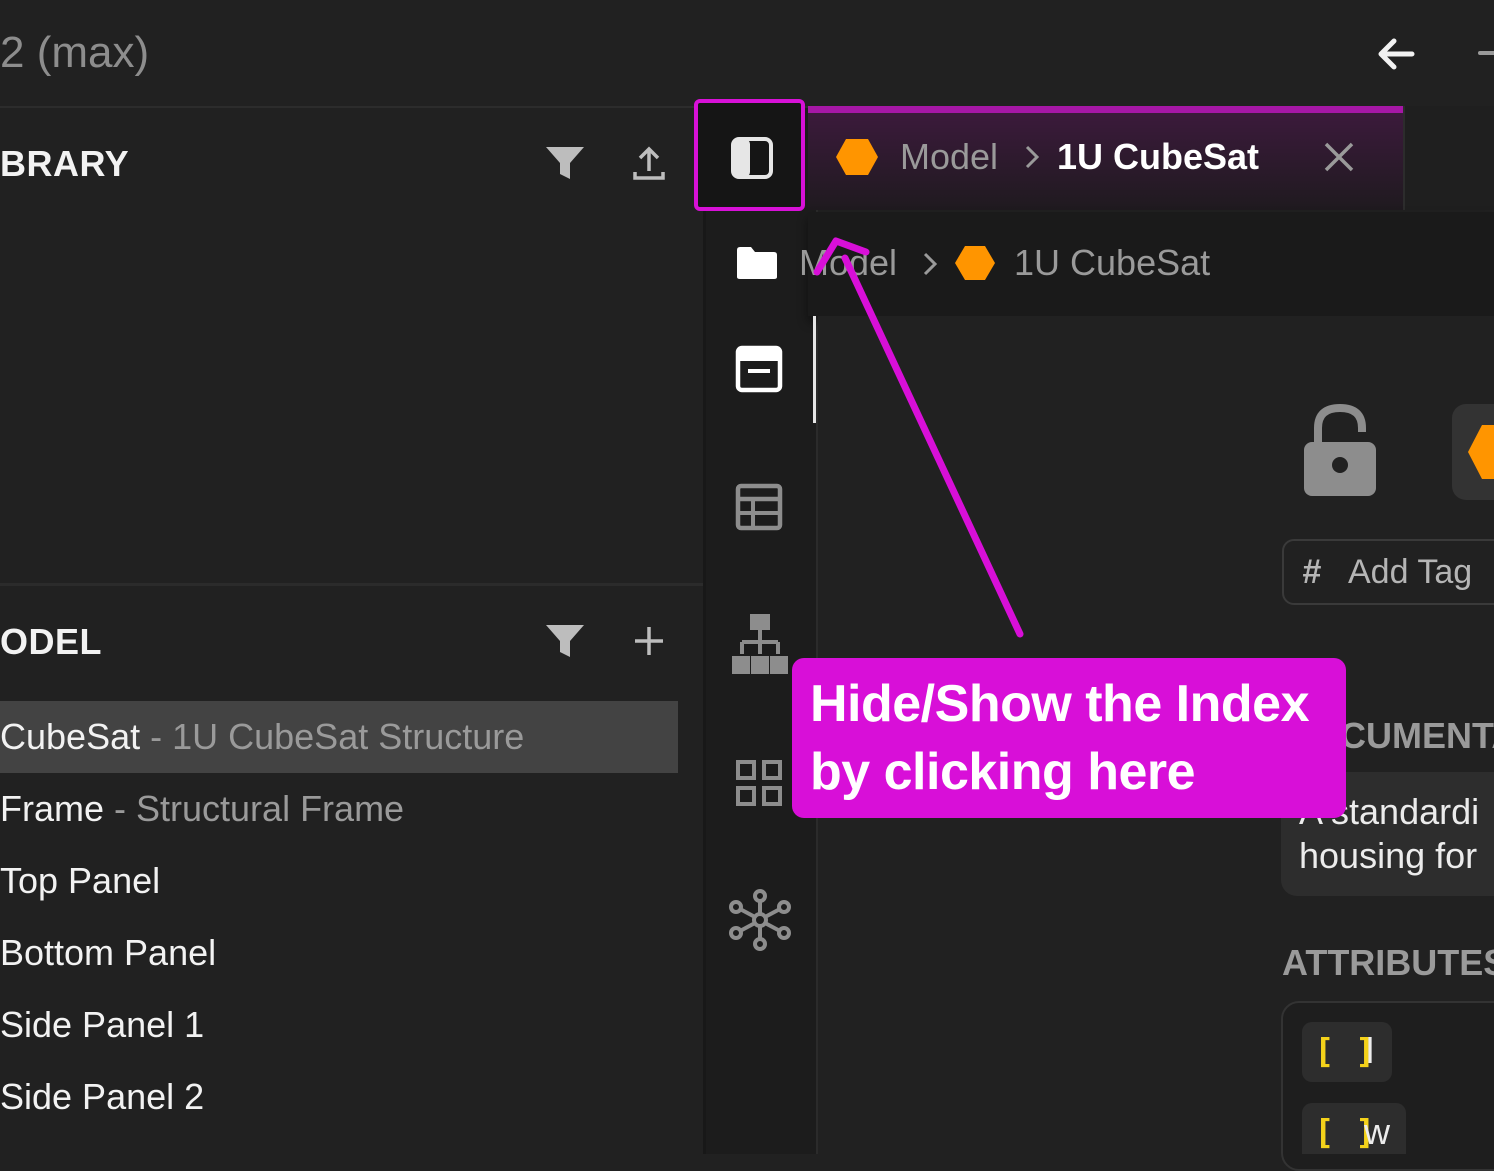 The image size is (1494, 1171). Describe the element at coordinates (102, 1097) in the screenshot. I see `model-item-side-panel-2: Side Panel 2` at that location.